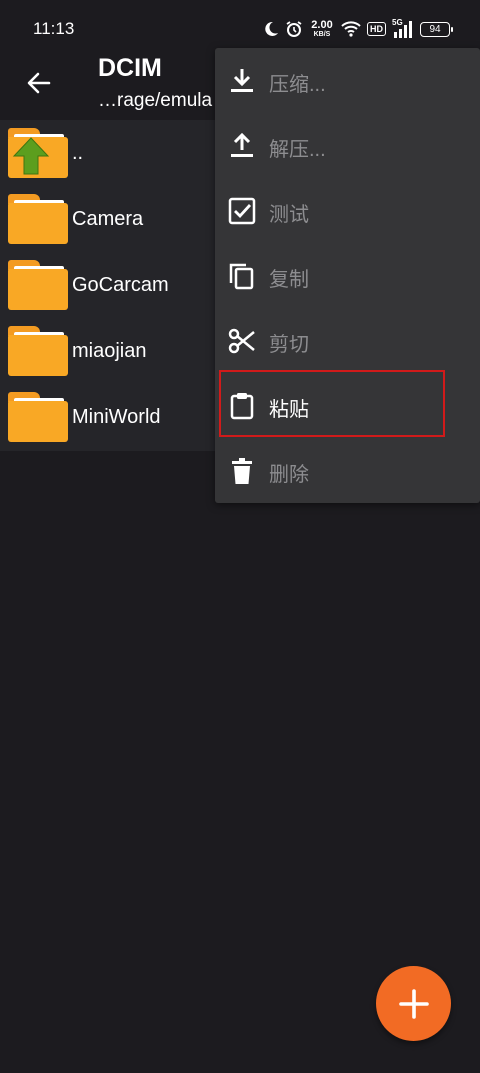 This screenshot has width=480, height=1073. Describe the element at coordinates (289, 280) in the screenshot. I see `menu-item-label: 复制` at that location.